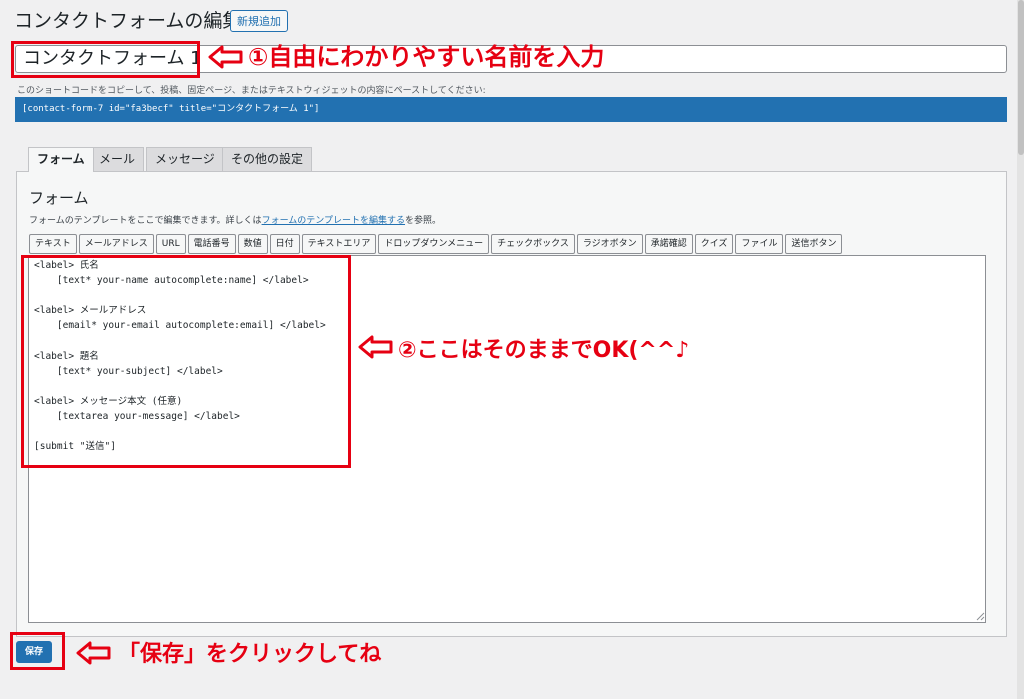  Describe the element at coordinates (284, 244) in the screenshot. I see `tag-button-date: 日付` at that location.